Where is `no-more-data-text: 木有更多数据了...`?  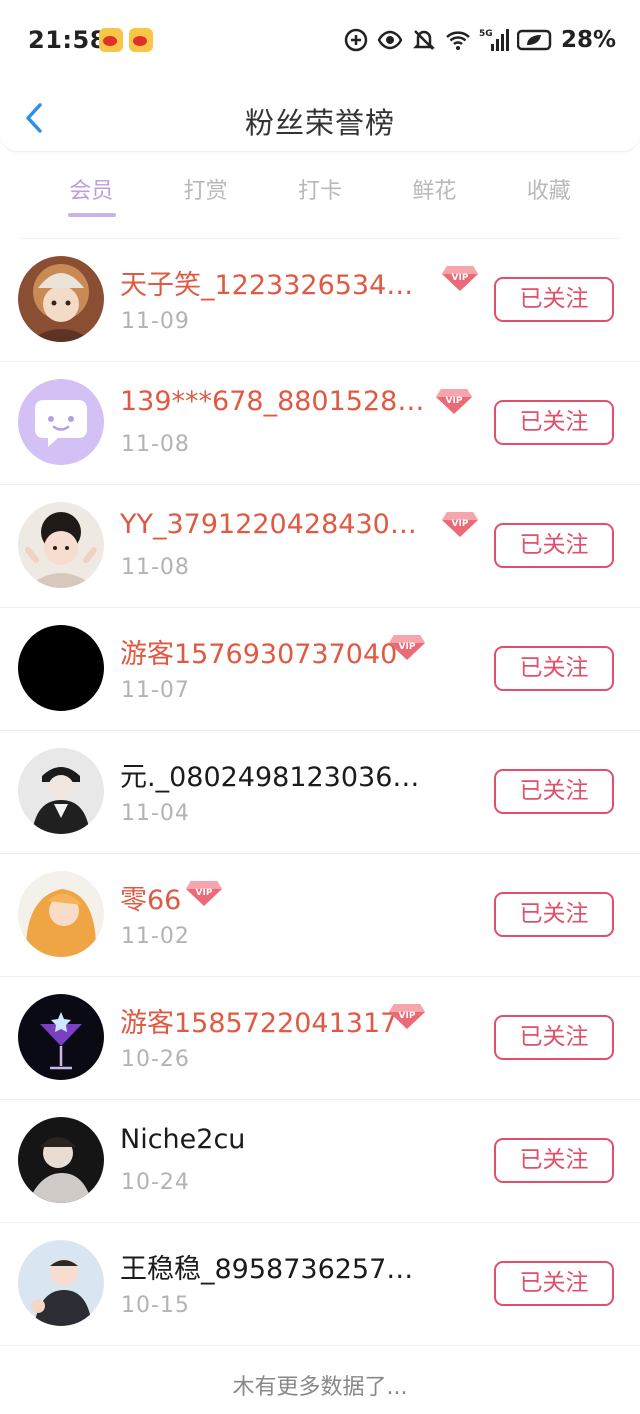 no-more-data-text: 木有更多数据了... is located at coordinates (320, 1387).